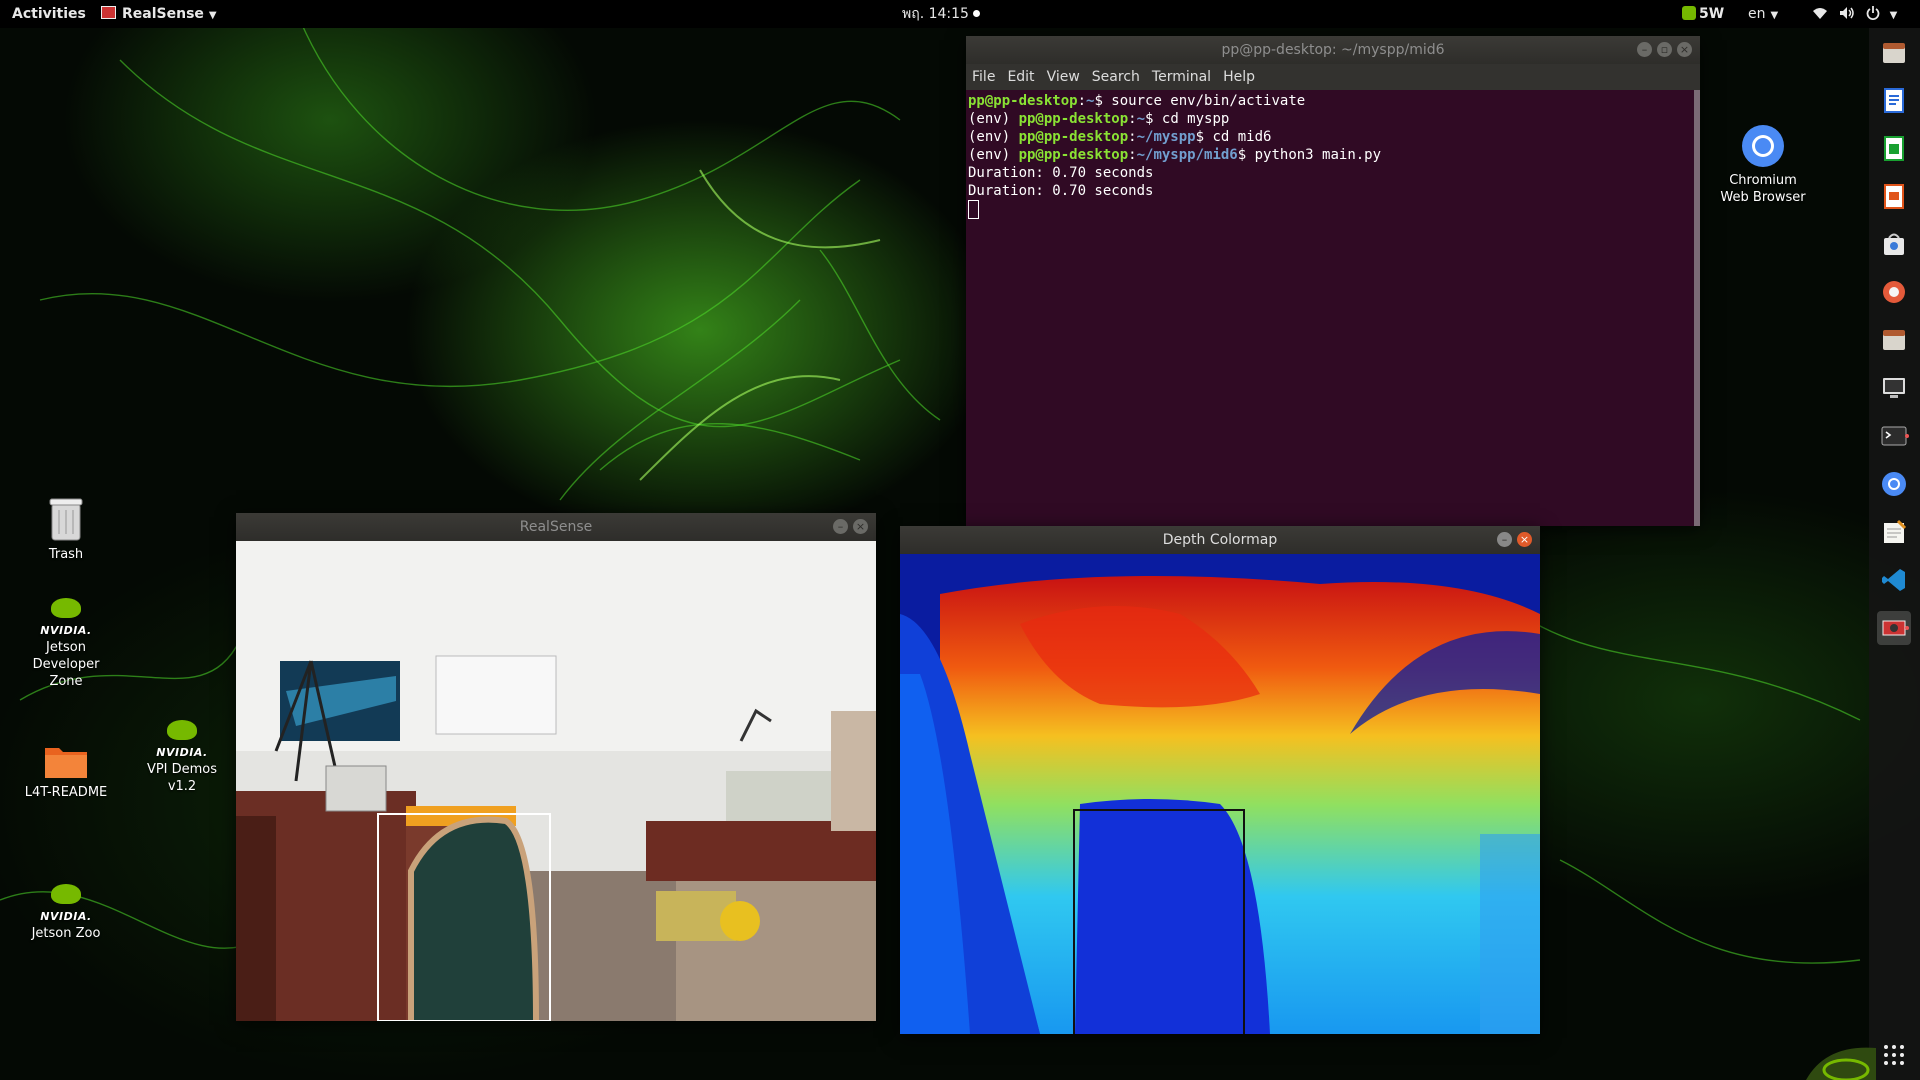  What do you see at coordinates (1664, 49) in the screenshot?
I see `maximize-button: ▫` at bounding box center [1664, 49].